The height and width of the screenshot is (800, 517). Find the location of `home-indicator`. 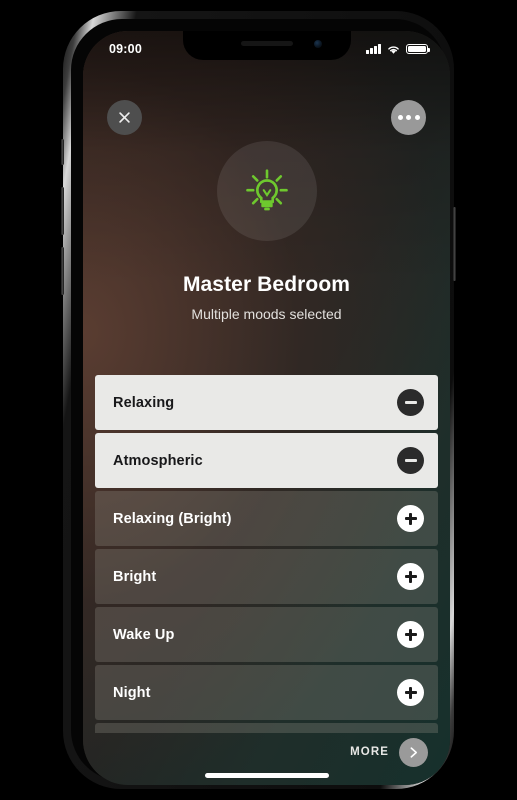

home-indicator is located at coordinates (266, 775).